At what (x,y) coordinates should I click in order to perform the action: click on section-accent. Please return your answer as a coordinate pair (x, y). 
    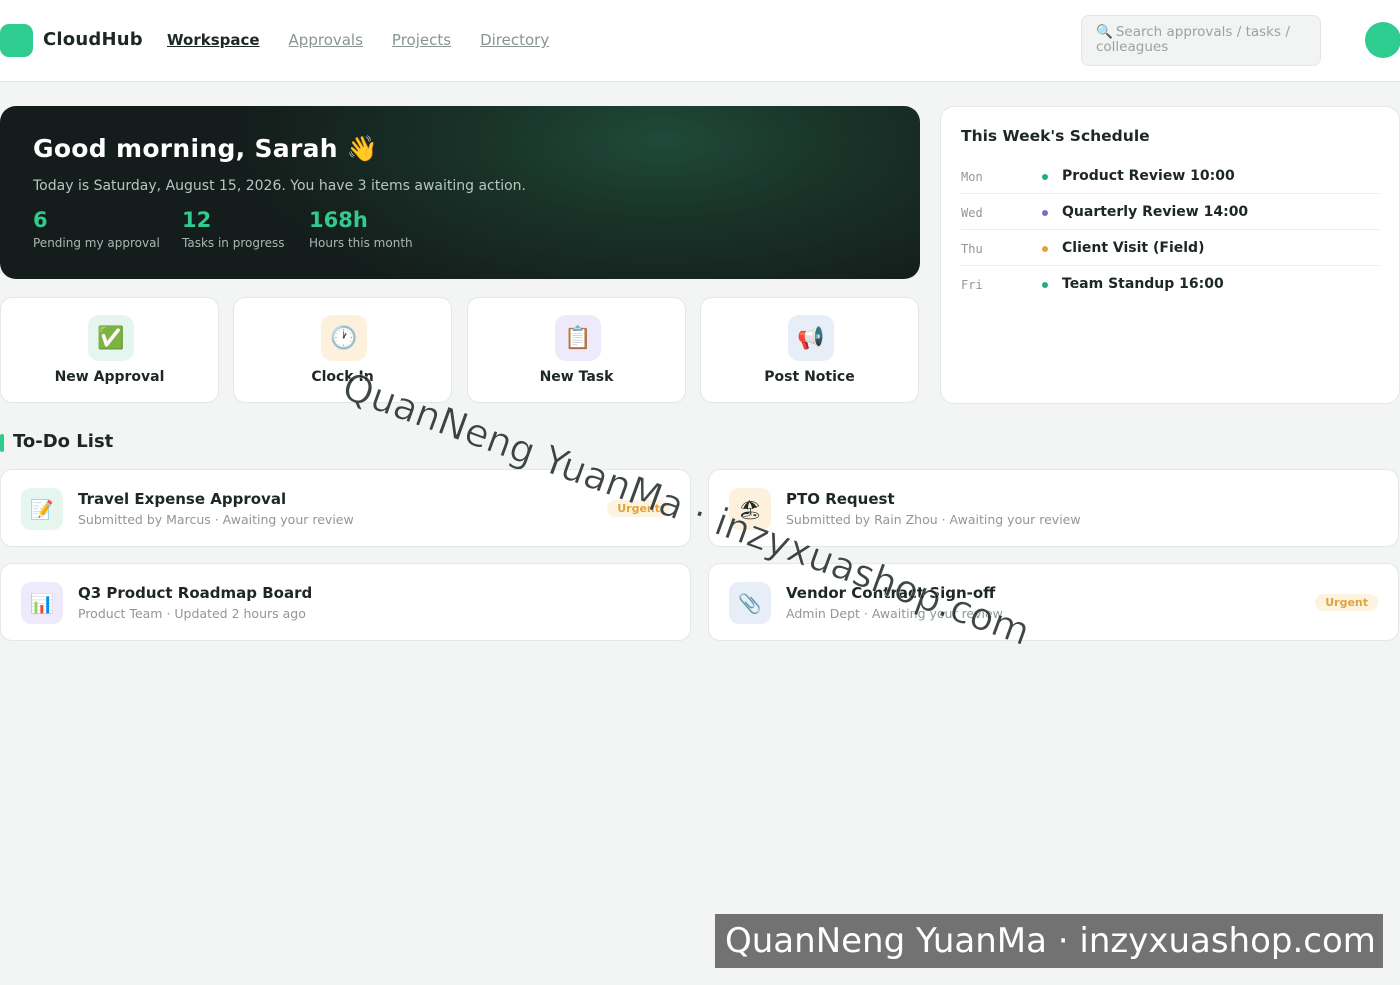
    Looking at the image, I should click on (2, 443).